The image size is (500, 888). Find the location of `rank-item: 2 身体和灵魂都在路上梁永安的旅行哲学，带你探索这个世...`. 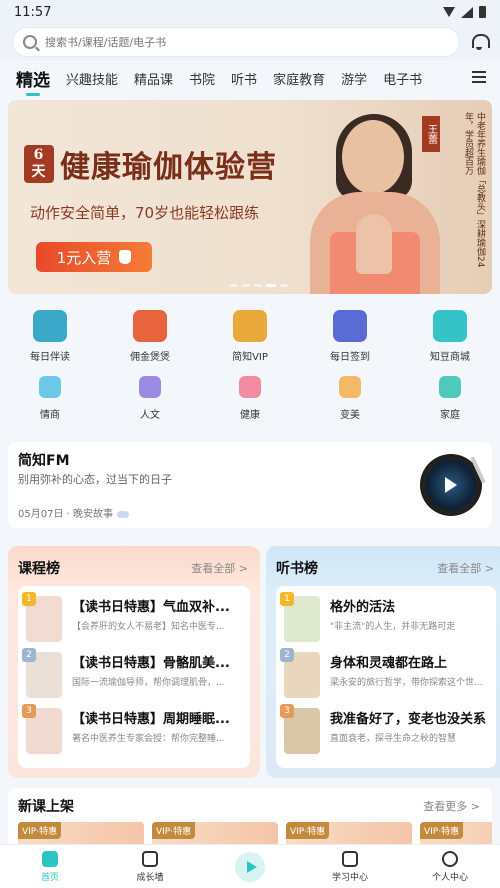

rank-item: 2 身体和灵魂都在路上梁永安的旅行哲学，带你探索这个世... is located at coordinates (384, 677).